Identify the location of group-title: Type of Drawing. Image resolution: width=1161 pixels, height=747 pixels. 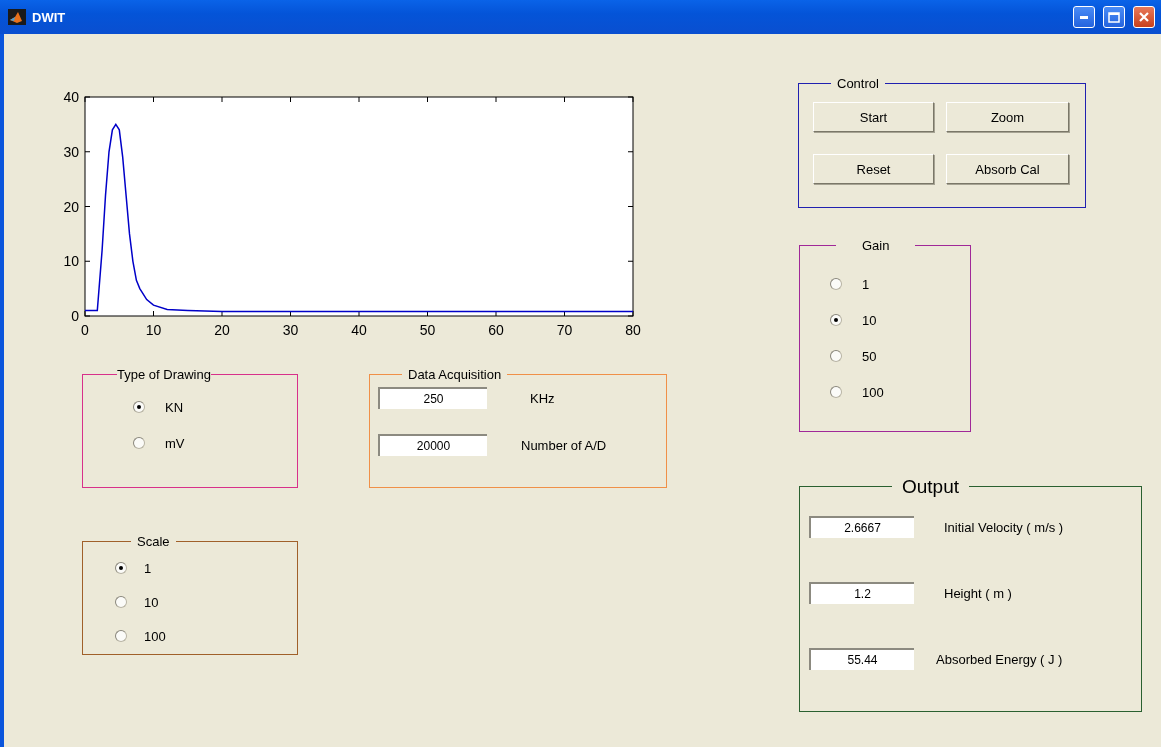
(164, 374).